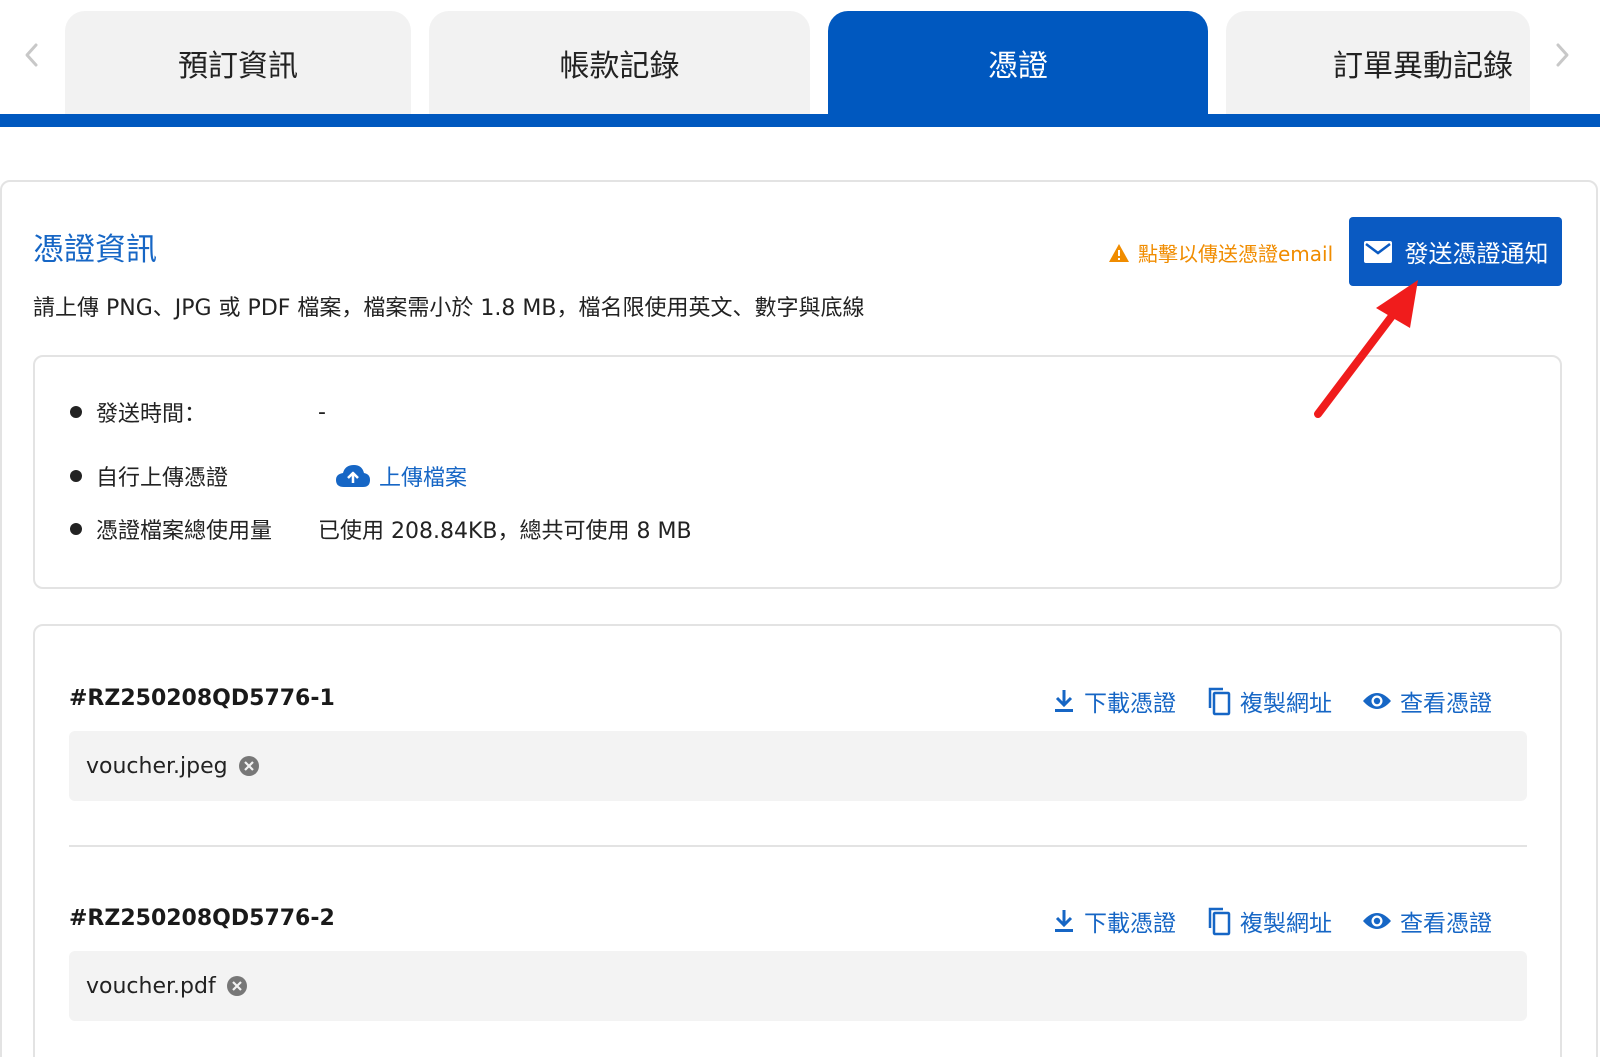  Describe the element at coordinates (619, 62) in the screenshot. I see `tab-payment-records: 帳款記錄` at that location.